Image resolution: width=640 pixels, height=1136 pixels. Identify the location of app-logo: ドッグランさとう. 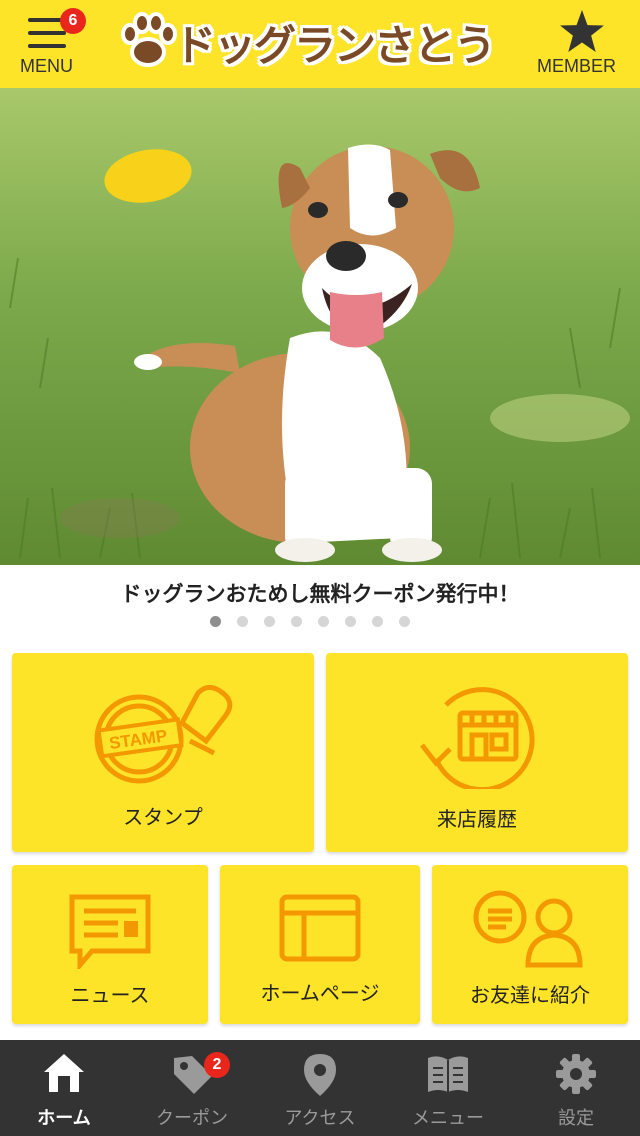
(313, 41).